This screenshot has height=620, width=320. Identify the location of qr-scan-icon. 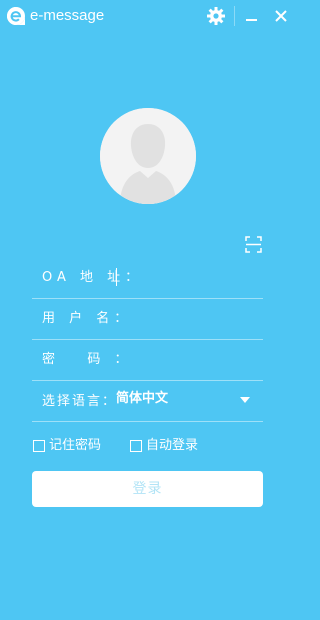
(253, 246).